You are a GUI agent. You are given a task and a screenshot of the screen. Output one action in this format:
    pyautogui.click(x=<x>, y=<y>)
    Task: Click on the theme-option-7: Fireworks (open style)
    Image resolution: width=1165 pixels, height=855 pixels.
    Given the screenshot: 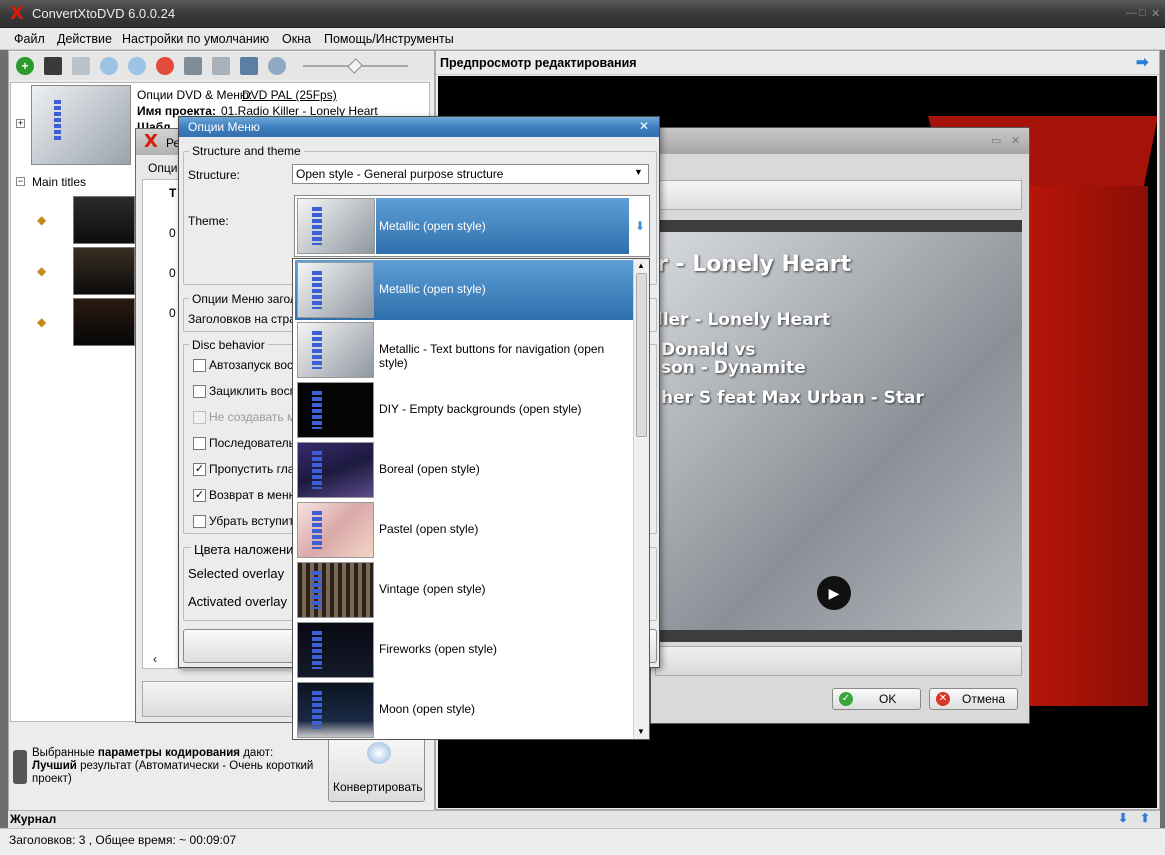 What is the action you would take?
    pyautogui.click(x=464, y=650)
    